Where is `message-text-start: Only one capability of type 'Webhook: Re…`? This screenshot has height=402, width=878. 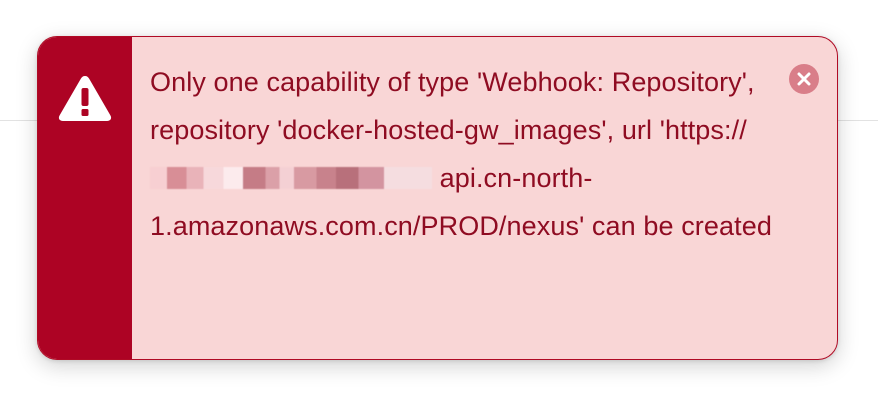 message-text-start: Only one capability of type 'Webhook: Re… is located at coordinates (452, 106).